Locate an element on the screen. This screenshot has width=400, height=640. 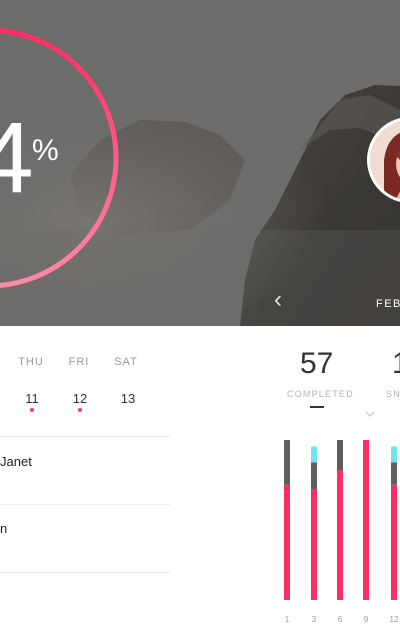
bar-segment-1-s1 is located at coordinates (287, 462).